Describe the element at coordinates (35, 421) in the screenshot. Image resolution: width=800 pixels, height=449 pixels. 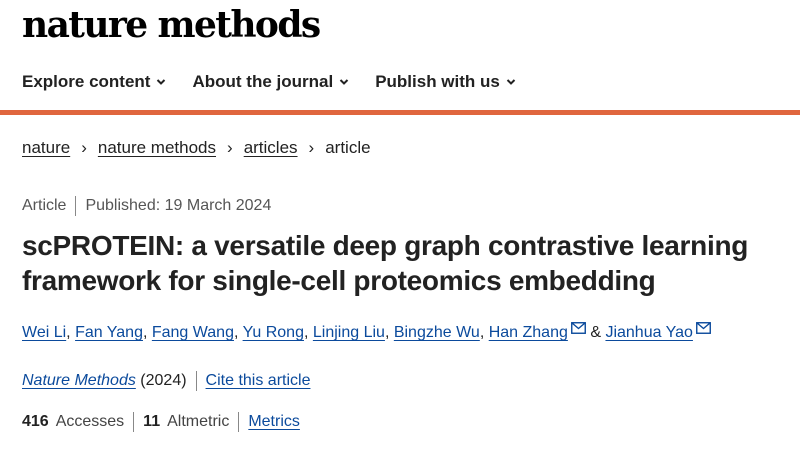
I see `accesses-count: 416` at that location.